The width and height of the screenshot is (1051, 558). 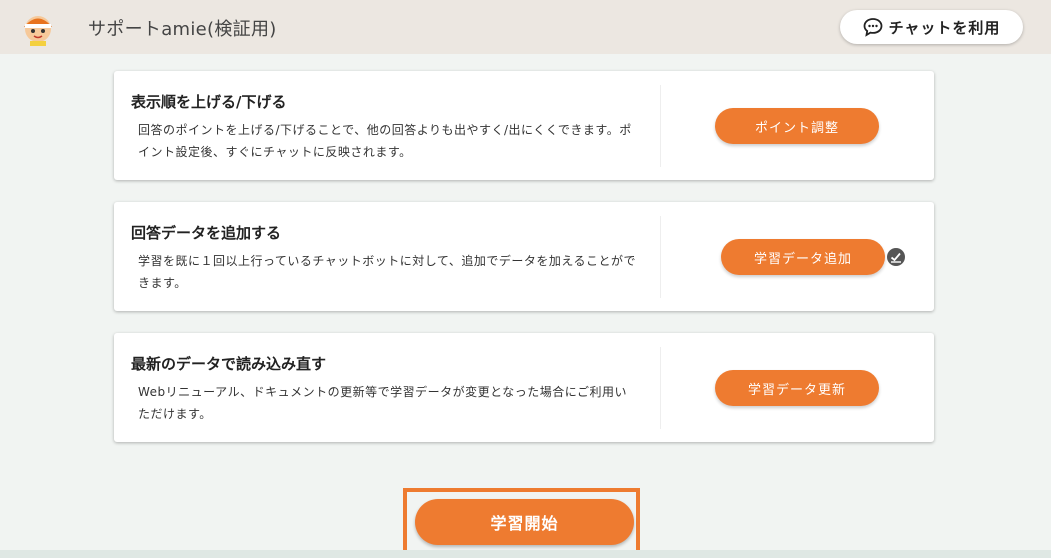 I want to click on amie-mascot-logo-icon, so click(x=38, y=27).